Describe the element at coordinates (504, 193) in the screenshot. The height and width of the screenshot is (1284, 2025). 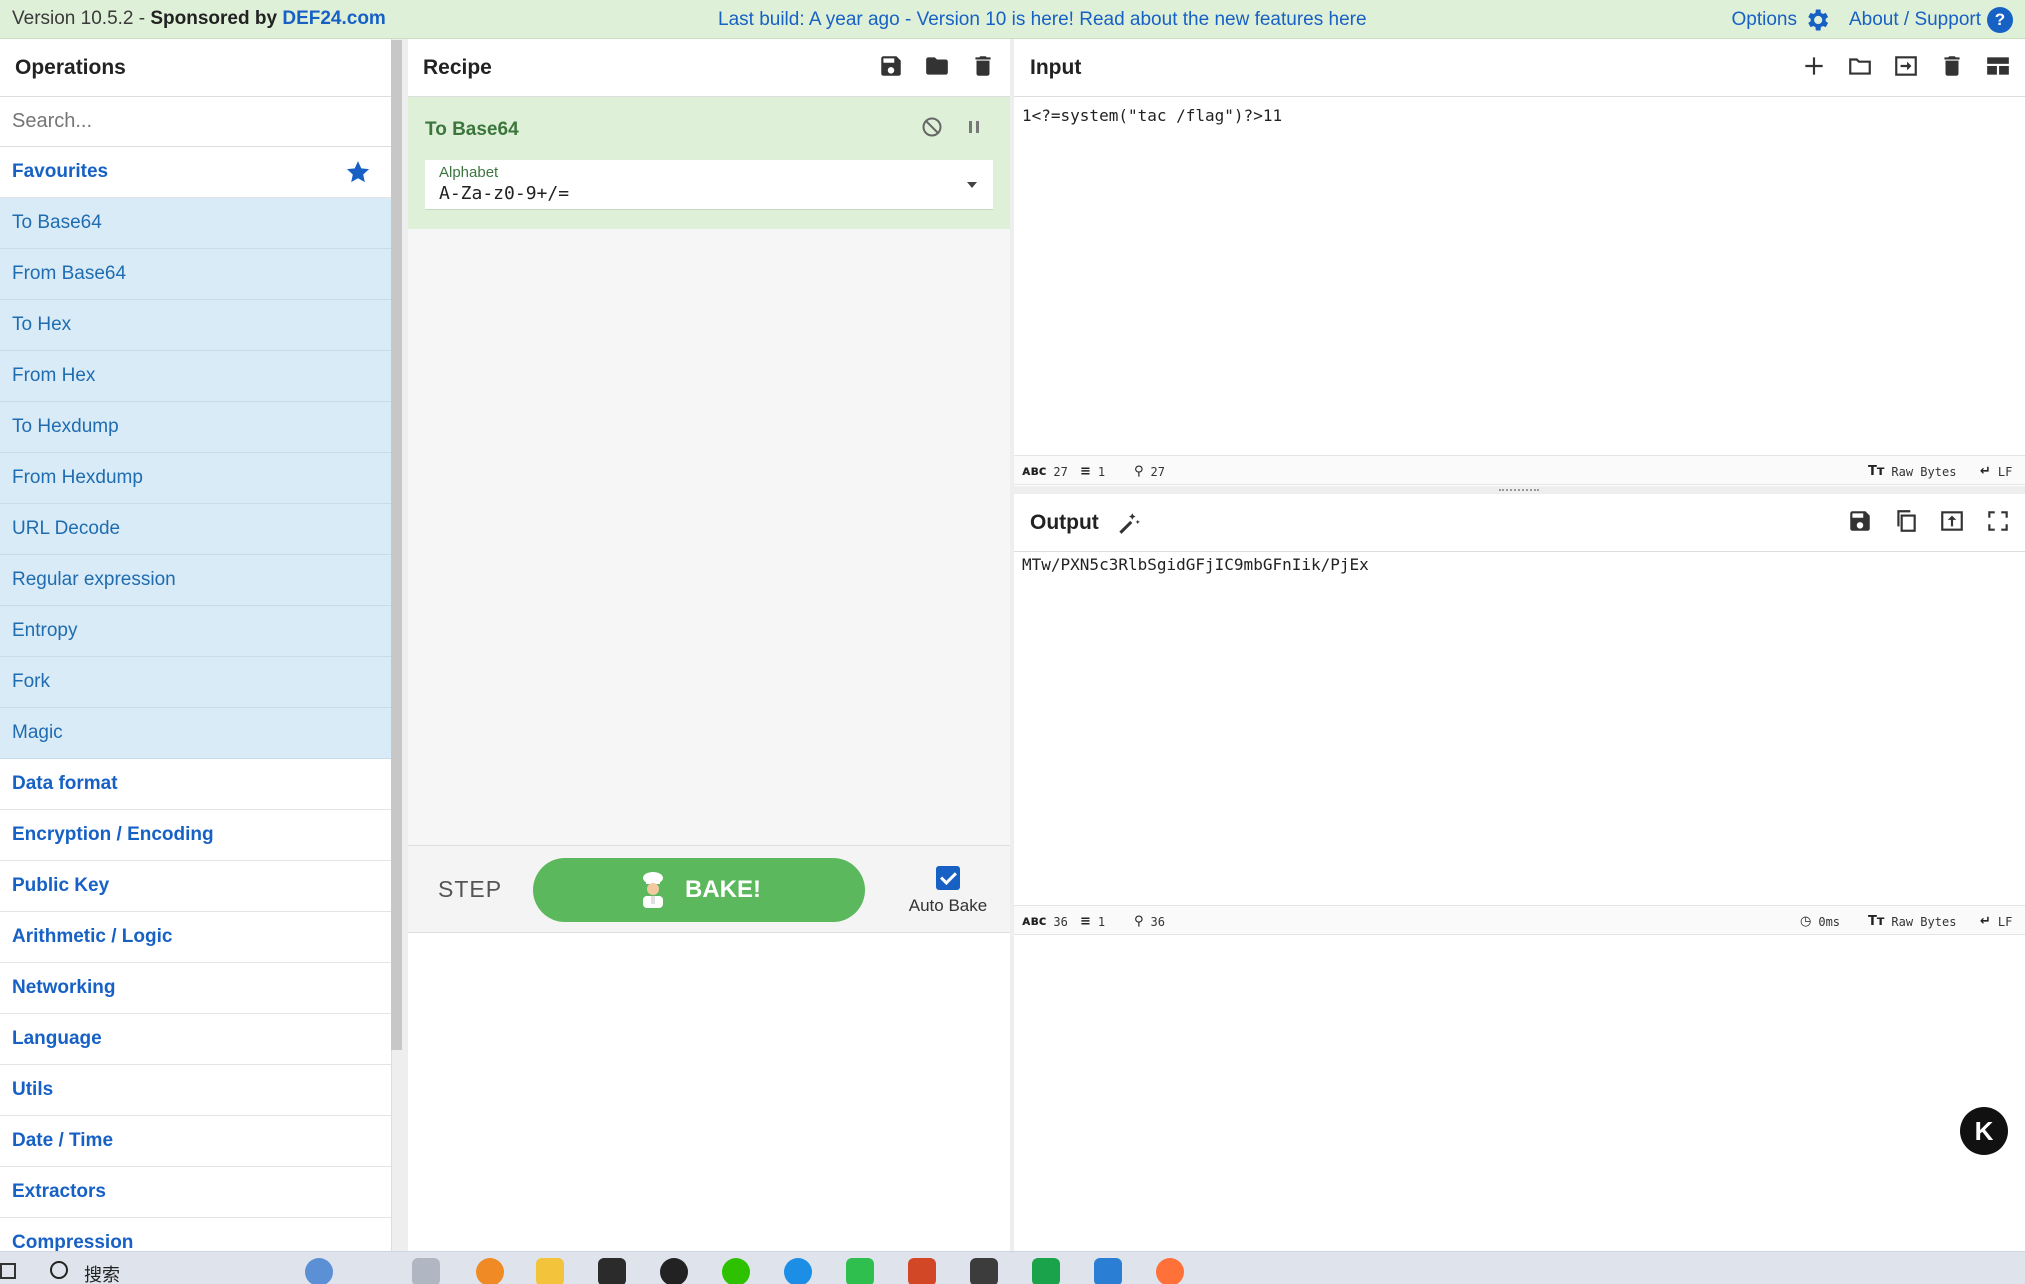
I see `alphabet-value: A-Za-z0-9+/=` at that location.